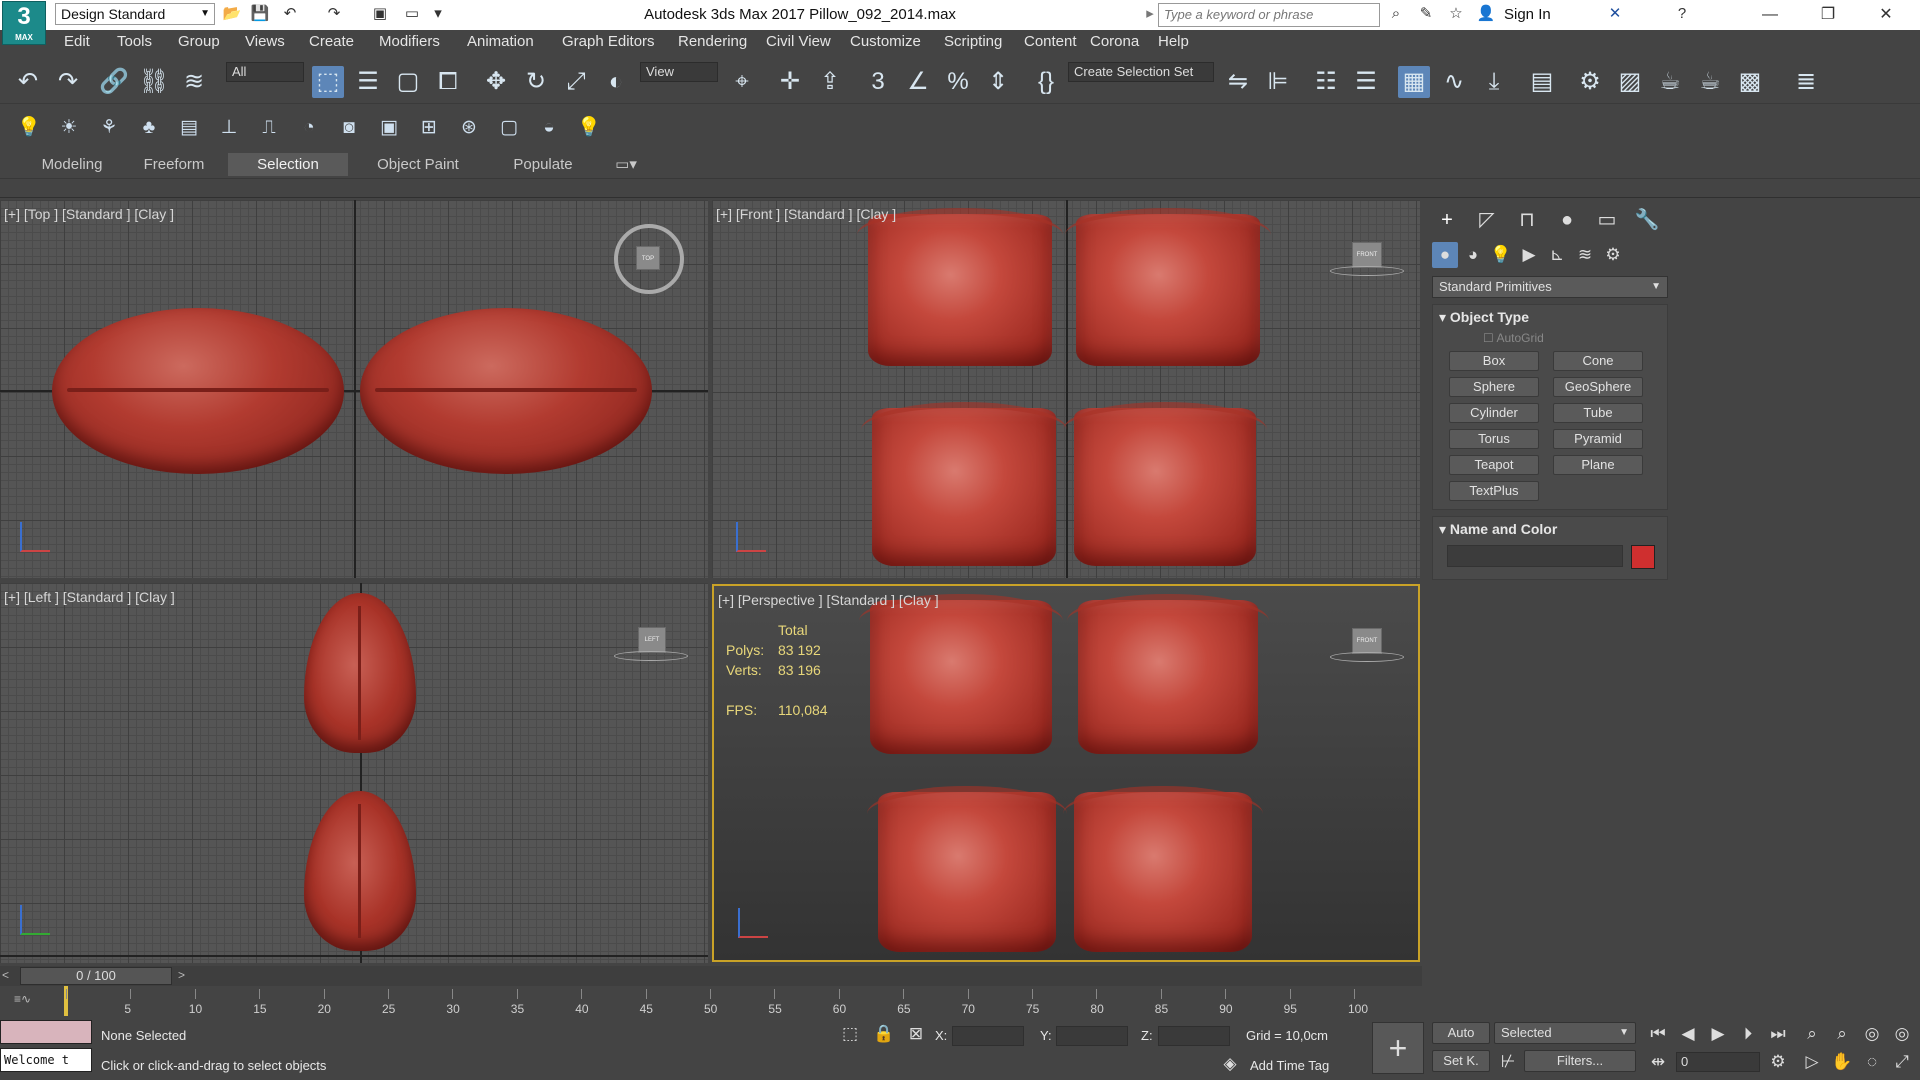  Describe the element at coordinates (290, 14) in the screenshot. I see `undo-icon: ↶` at that location.